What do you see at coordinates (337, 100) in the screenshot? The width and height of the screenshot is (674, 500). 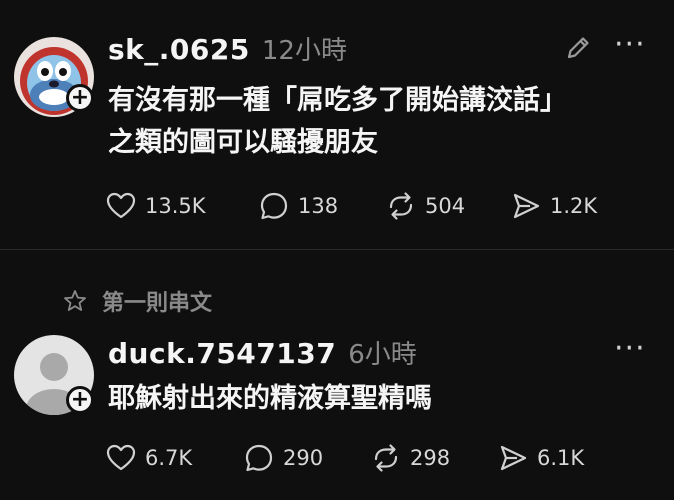 I see `post-text-line: 有沒有那一種「屌吃多了開始講洨話」` at bounding box center [337, 100].